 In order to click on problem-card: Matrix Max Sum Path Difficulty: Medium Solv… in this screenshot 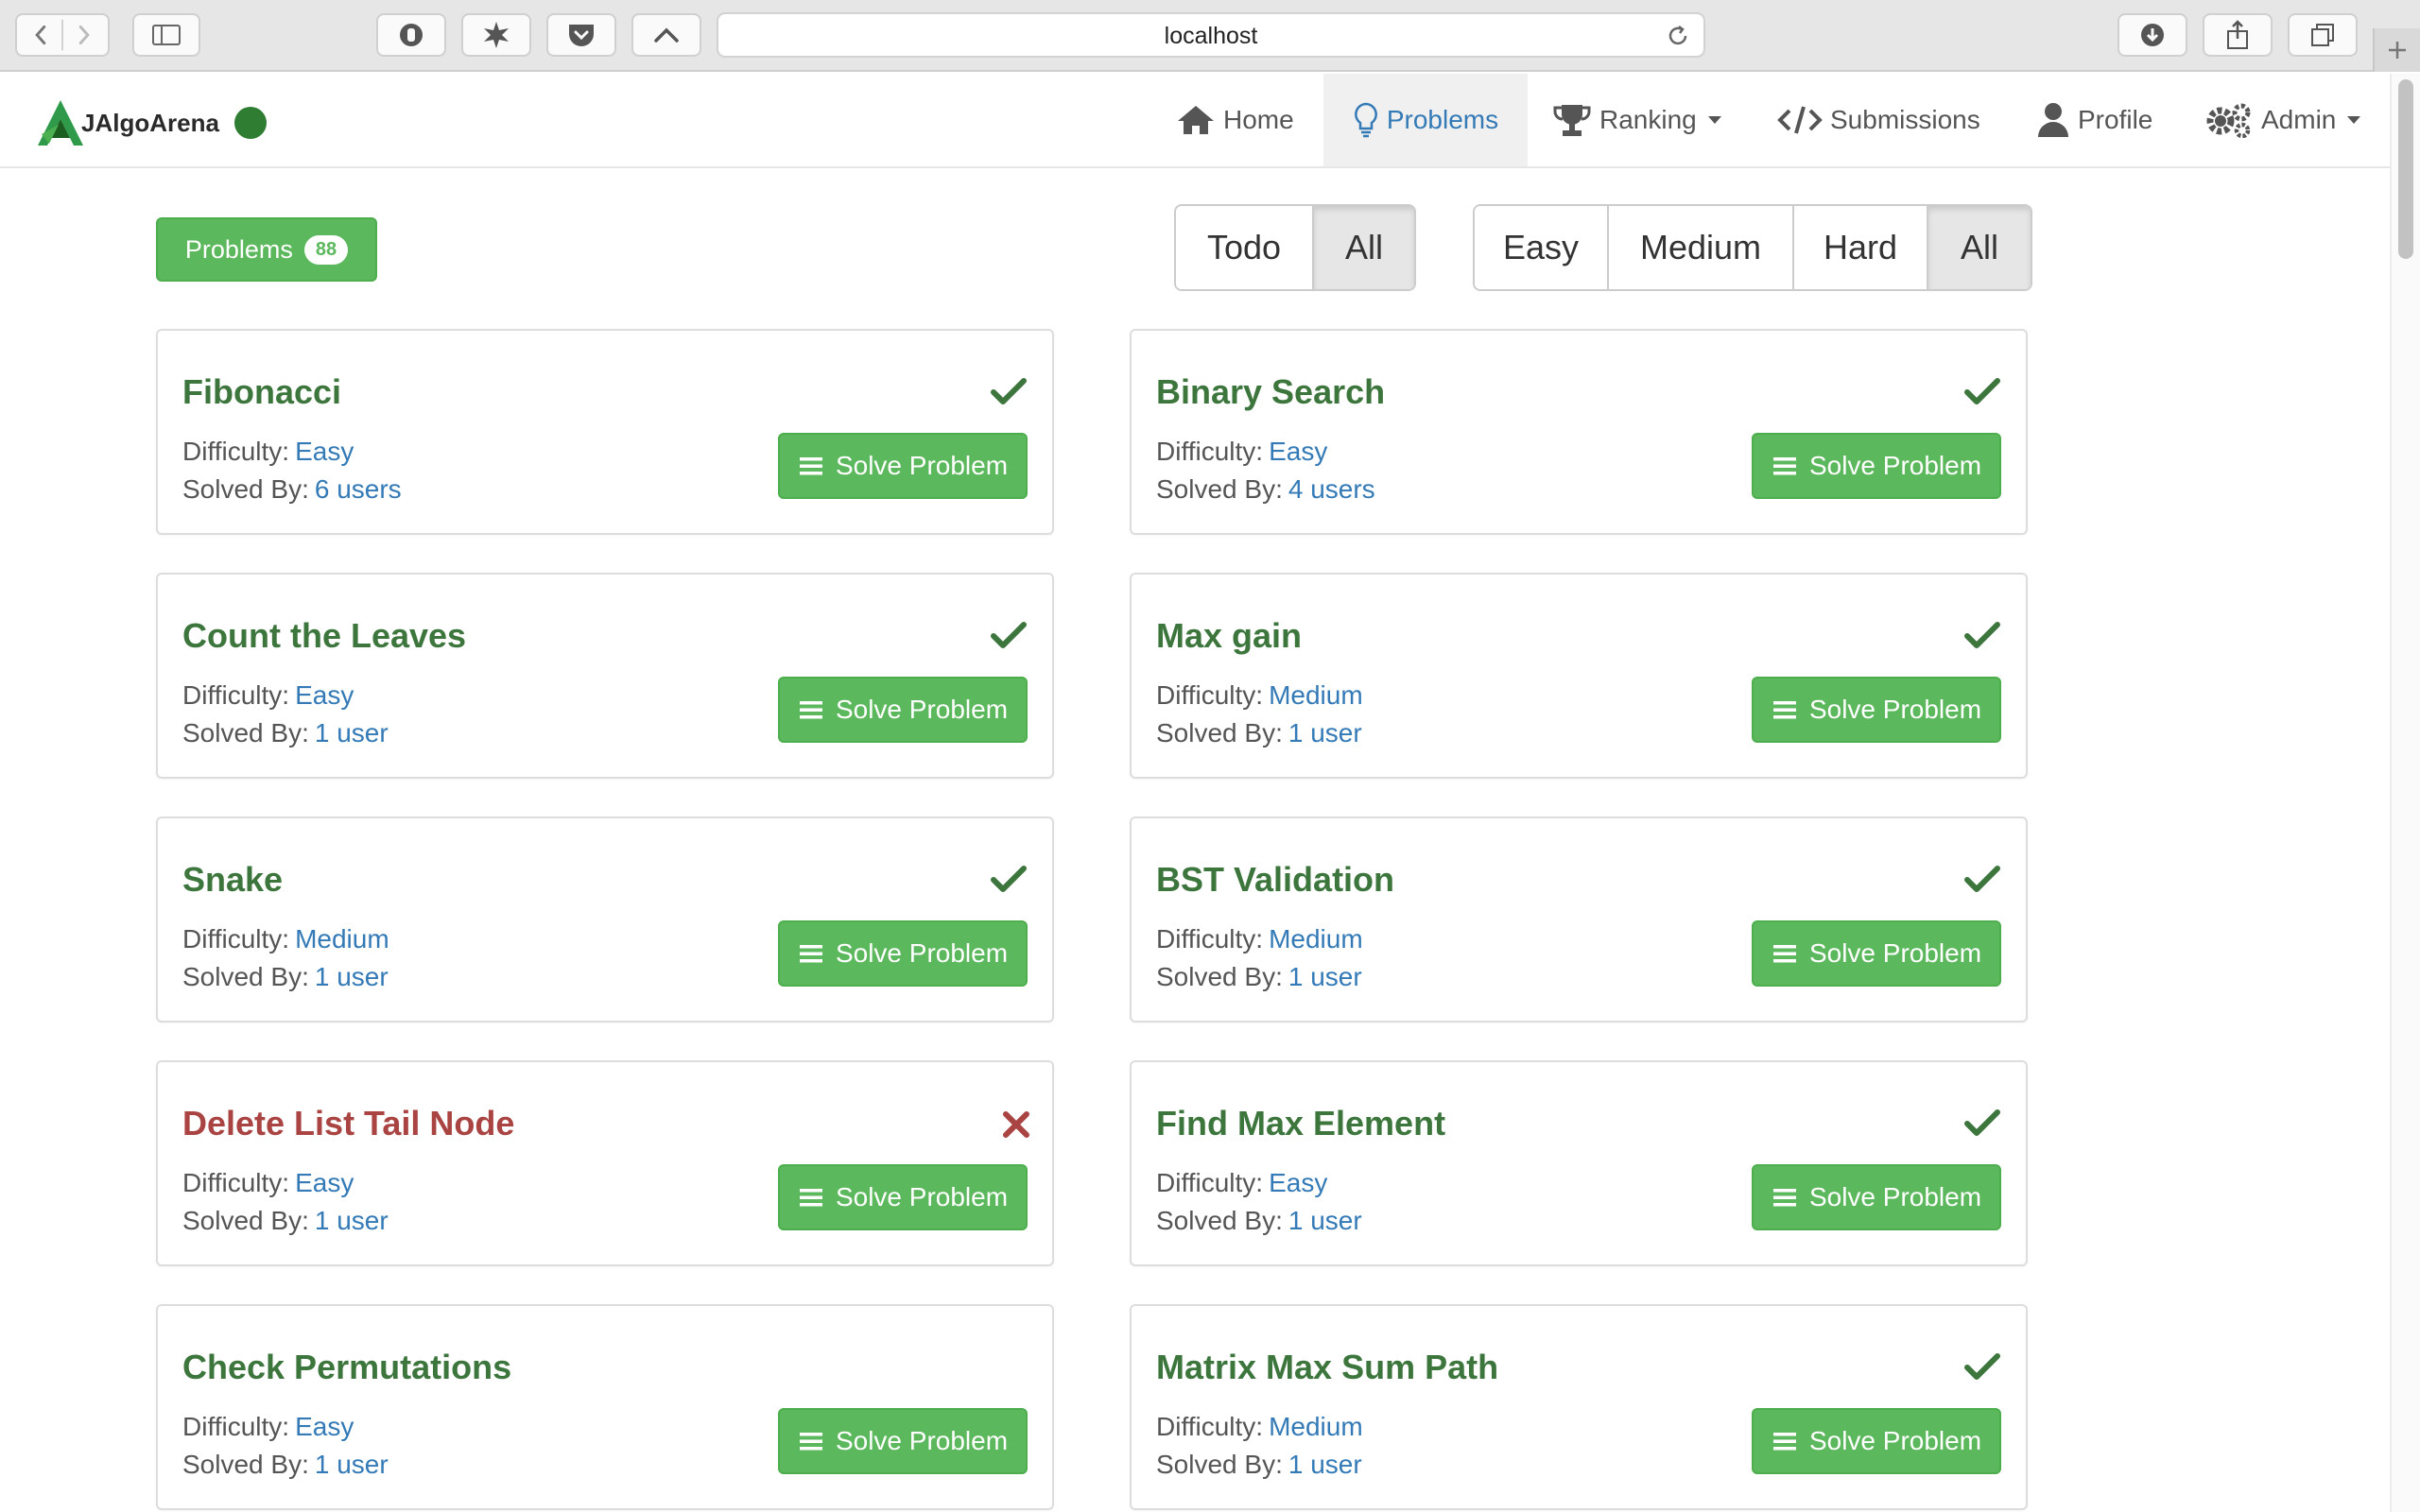, I will do `click(1579, 1407)`.